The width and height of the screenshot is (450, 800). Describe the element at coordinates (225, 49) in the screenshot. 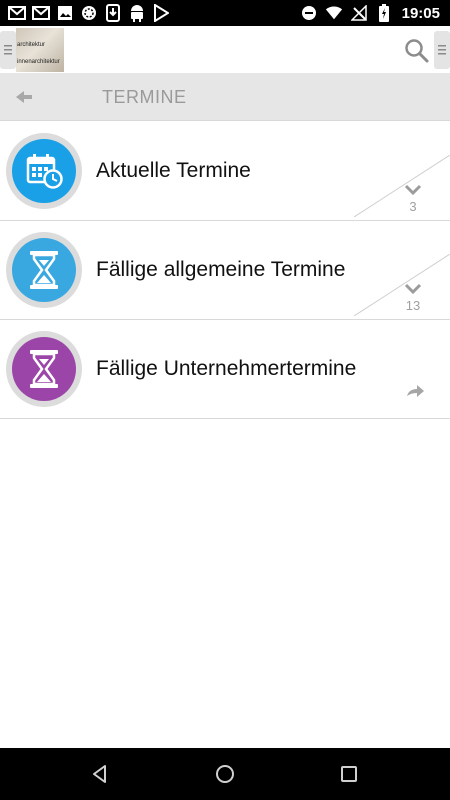

I see `app-header: architektur innenarchitektur` at that location.